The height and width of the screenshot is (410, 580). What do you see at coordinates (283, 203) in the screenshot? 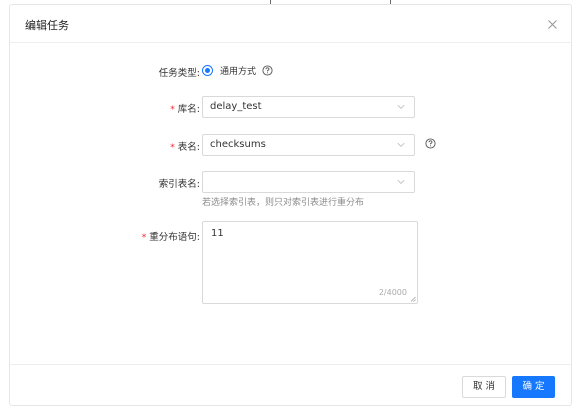
I see `index-table-hint: 若选择索引表，则只对索引表进行重分布` at bounding box center [283, 203].